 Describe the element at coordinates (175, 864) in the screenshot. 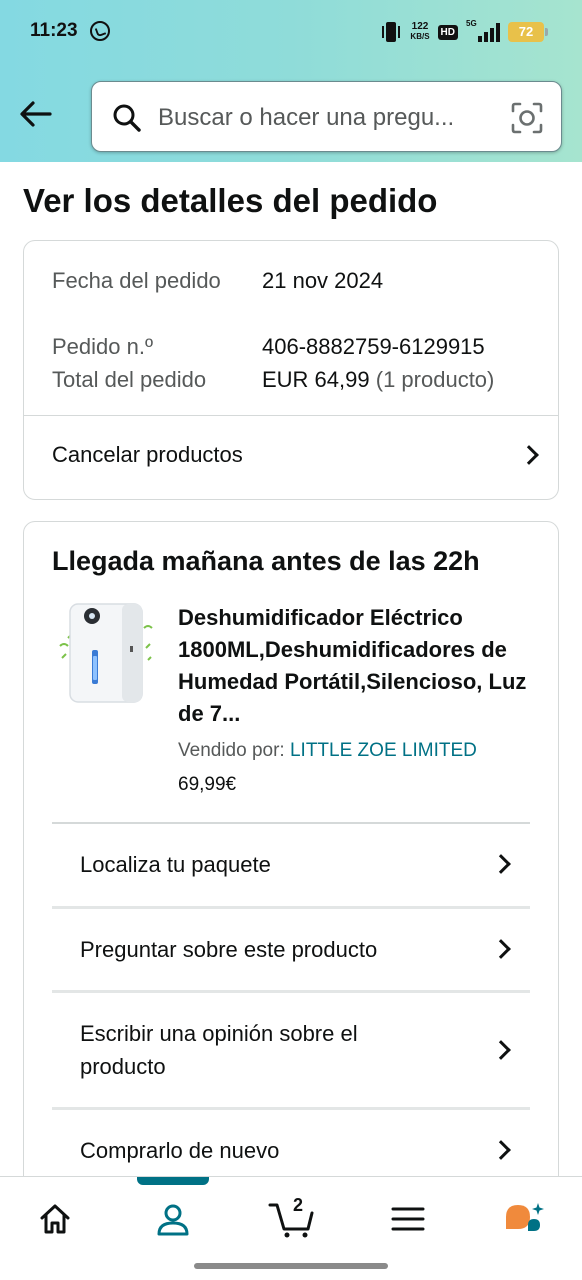

I see `track-package-label: Localiza tu paquete` at that location.